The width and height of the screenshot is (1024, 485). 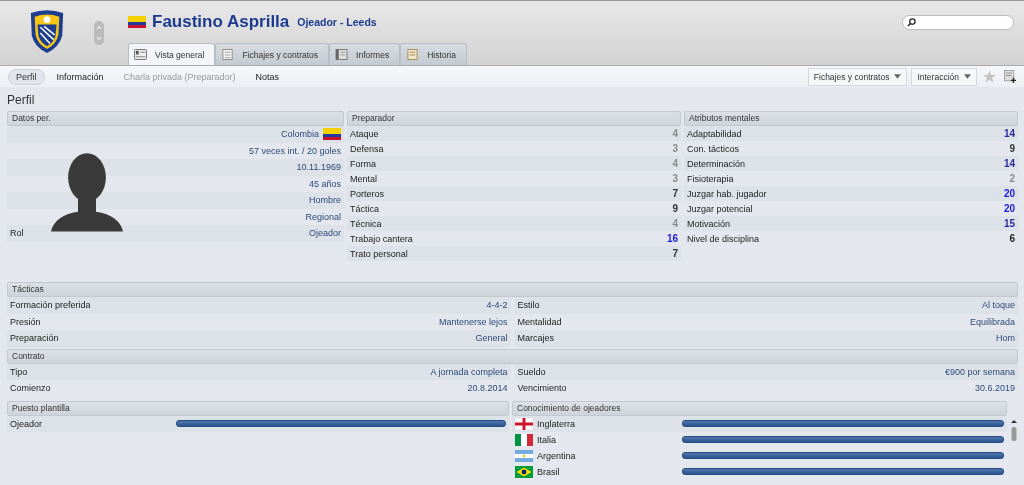 What do you see at coordinates (365, 133) in the screenshot?
I see `attribute-label: Ataque` at bounding box center [365, 133].